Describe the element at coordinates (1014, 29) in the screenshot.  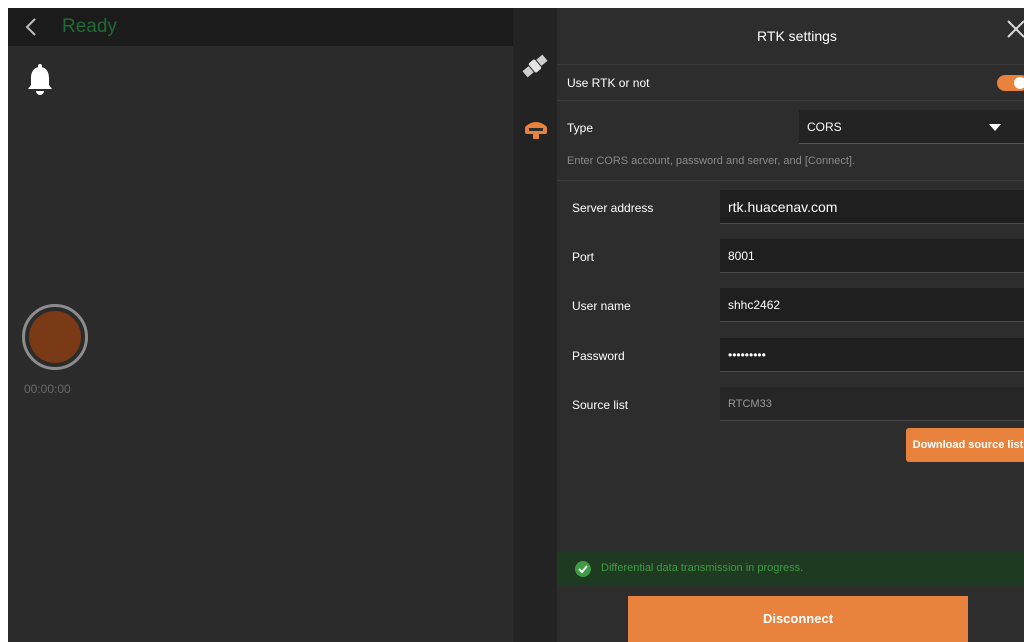
I see `close-icon` at that location.